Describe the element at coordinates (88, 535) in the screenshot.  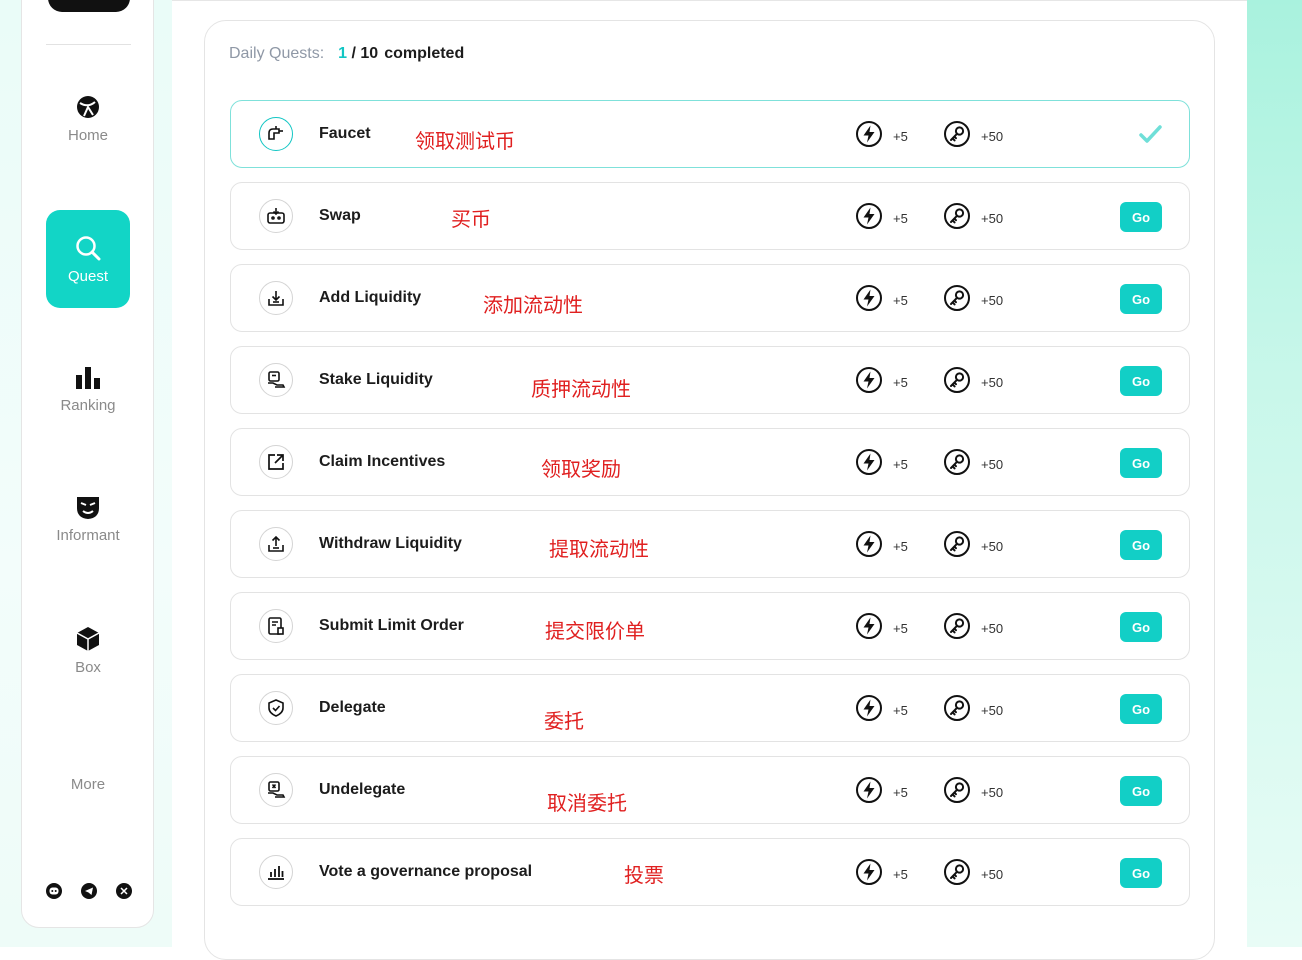
I see `sidebar-item-label: Informant` at that location.